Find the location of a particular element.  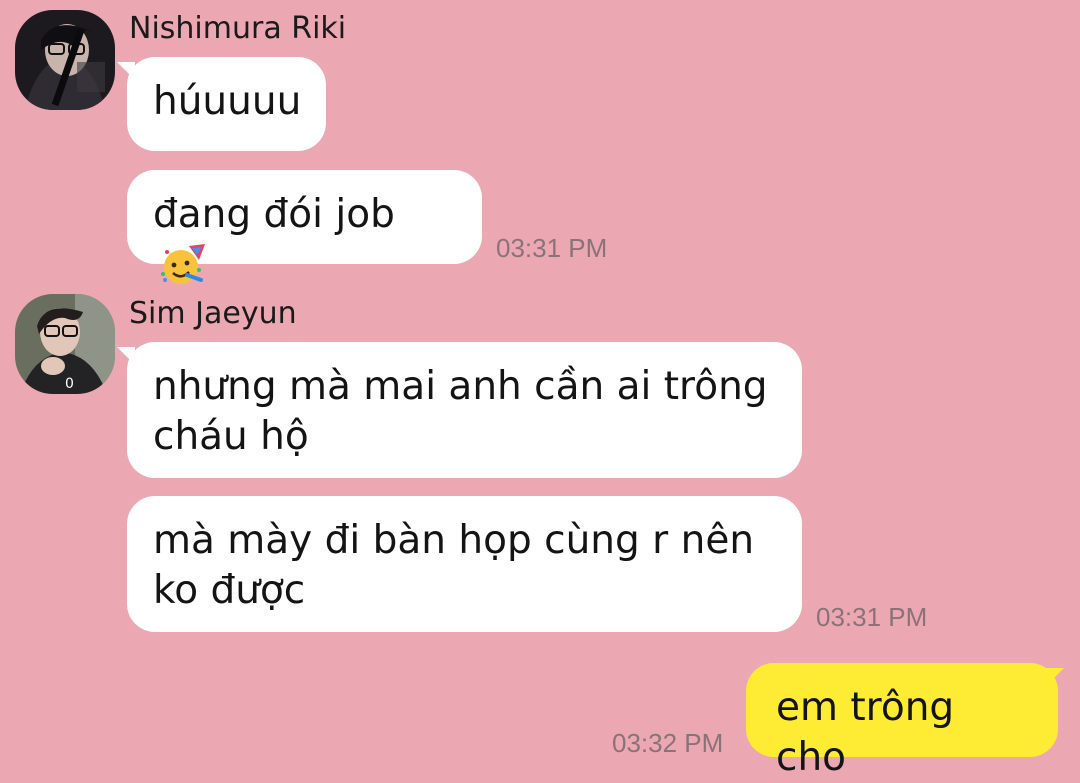

message-text: nhưng mà mai anh cần ai trông cháu hộ is located at coordinates (460, 411).